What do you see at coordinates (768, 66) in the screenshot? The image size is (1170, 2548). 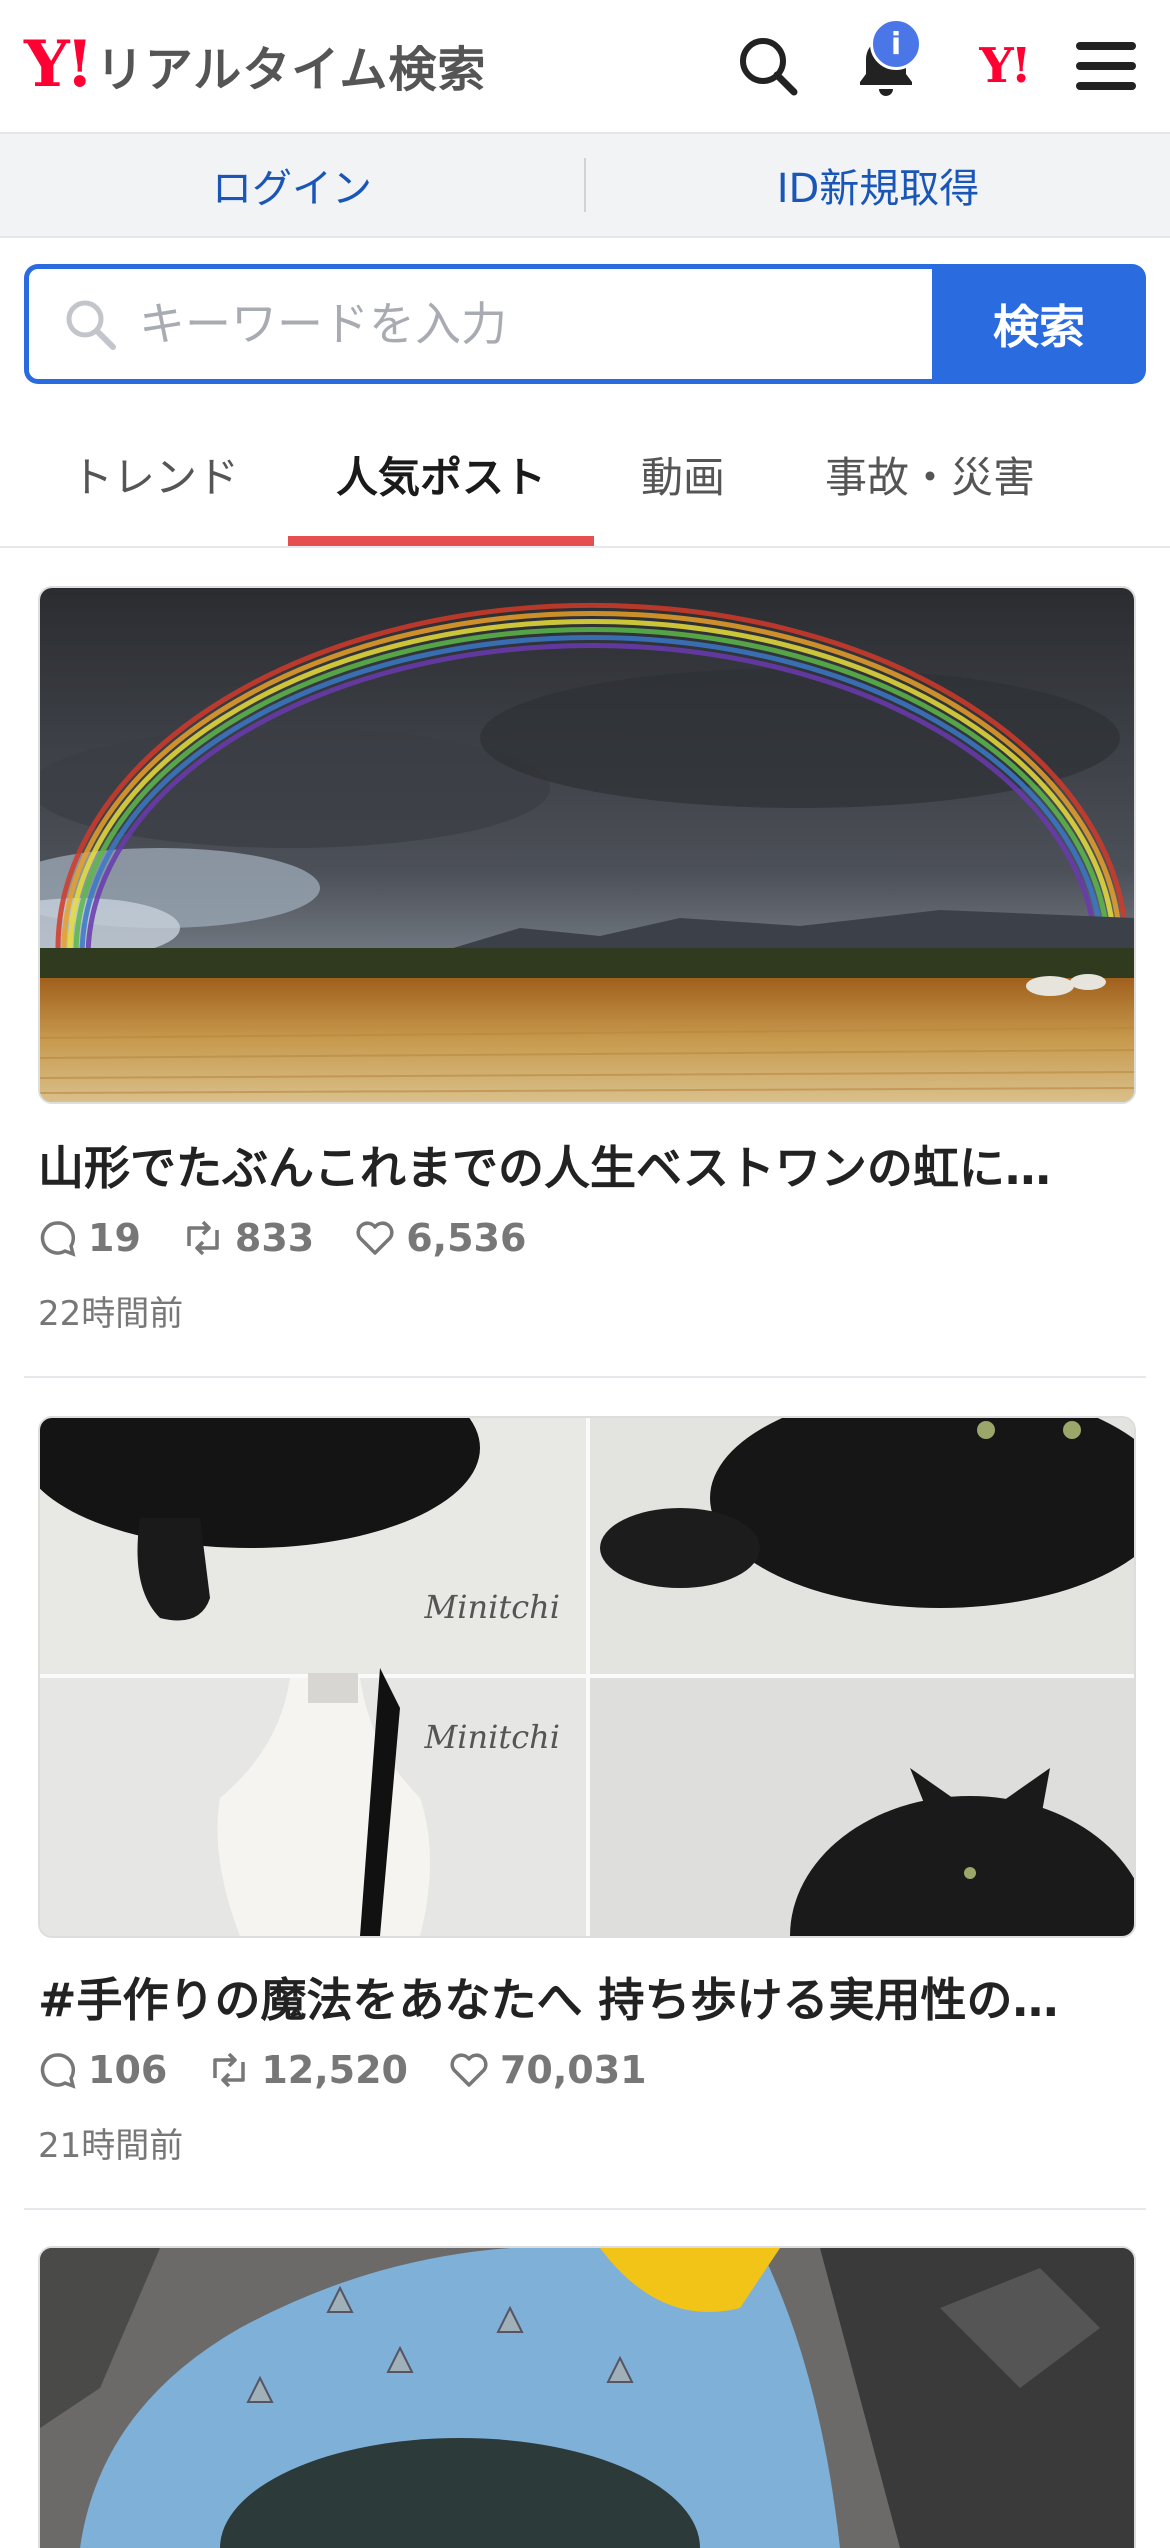 I see `search-icon` at bounding box center [768, 66].